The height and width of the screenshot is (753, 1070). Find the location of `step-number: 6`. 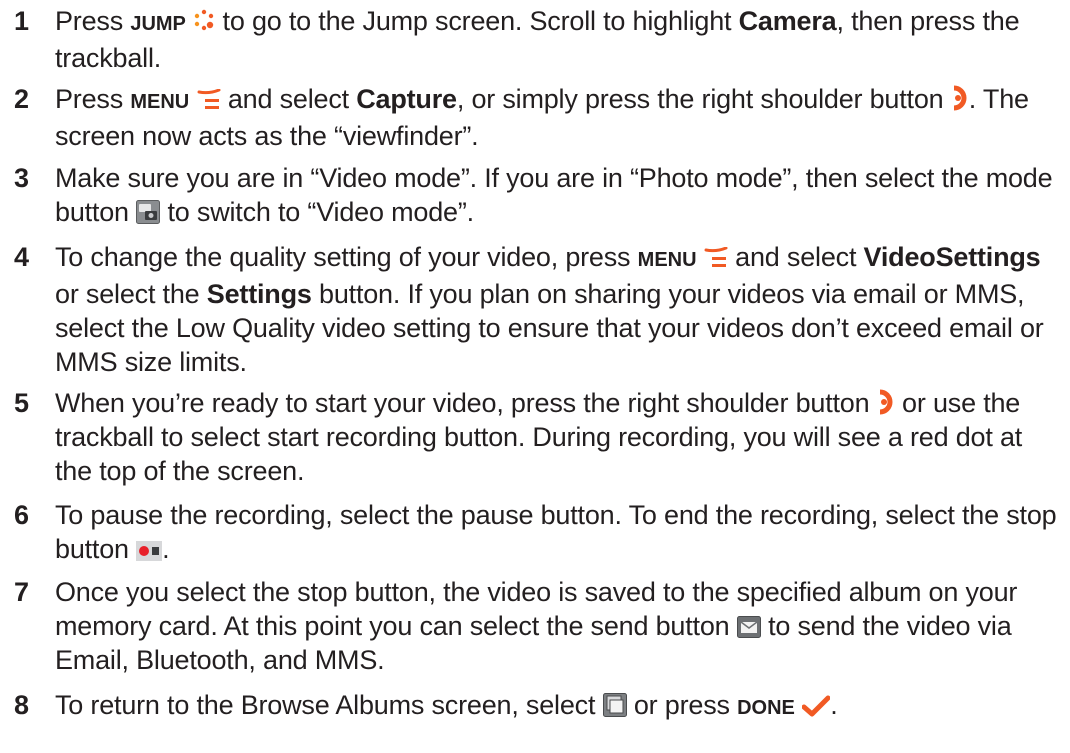

step-number: 6 is located at coordinates (22, 515).